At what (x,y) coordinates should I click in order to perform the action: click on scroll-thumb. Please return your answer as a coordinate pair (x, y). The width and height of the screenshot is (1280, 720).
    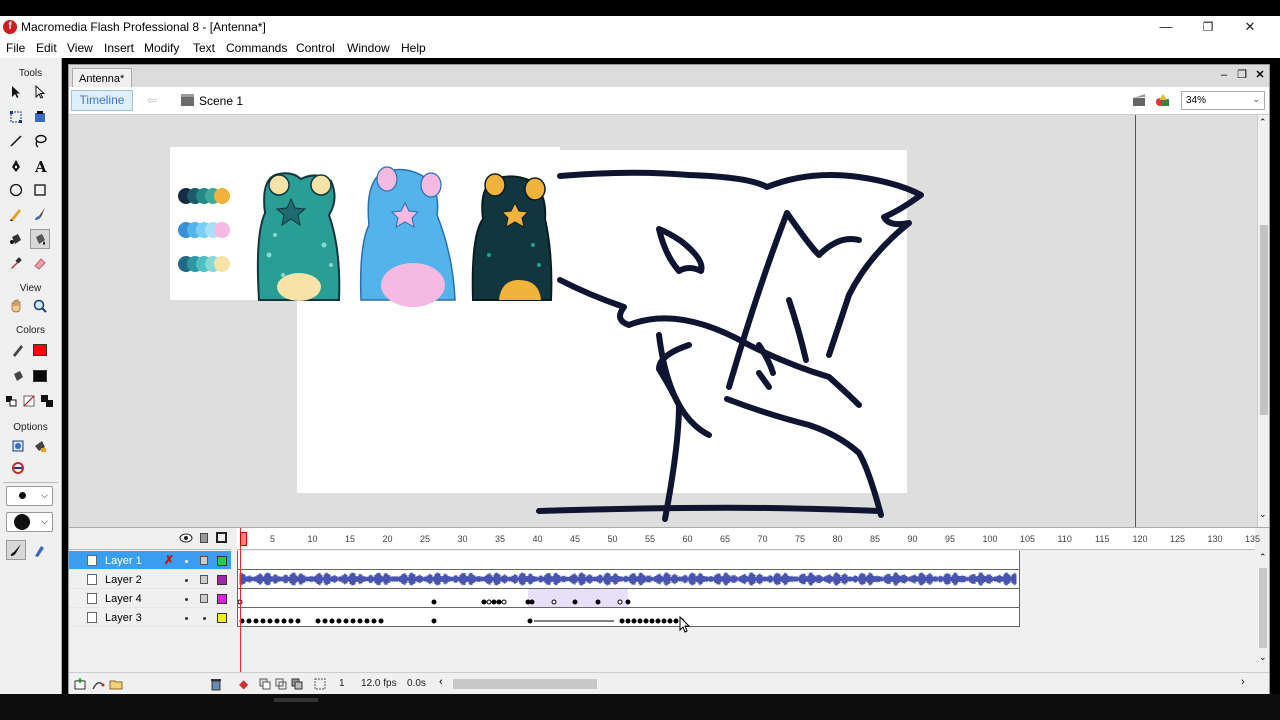
    Looking at the image, I should click on (1264, 320).